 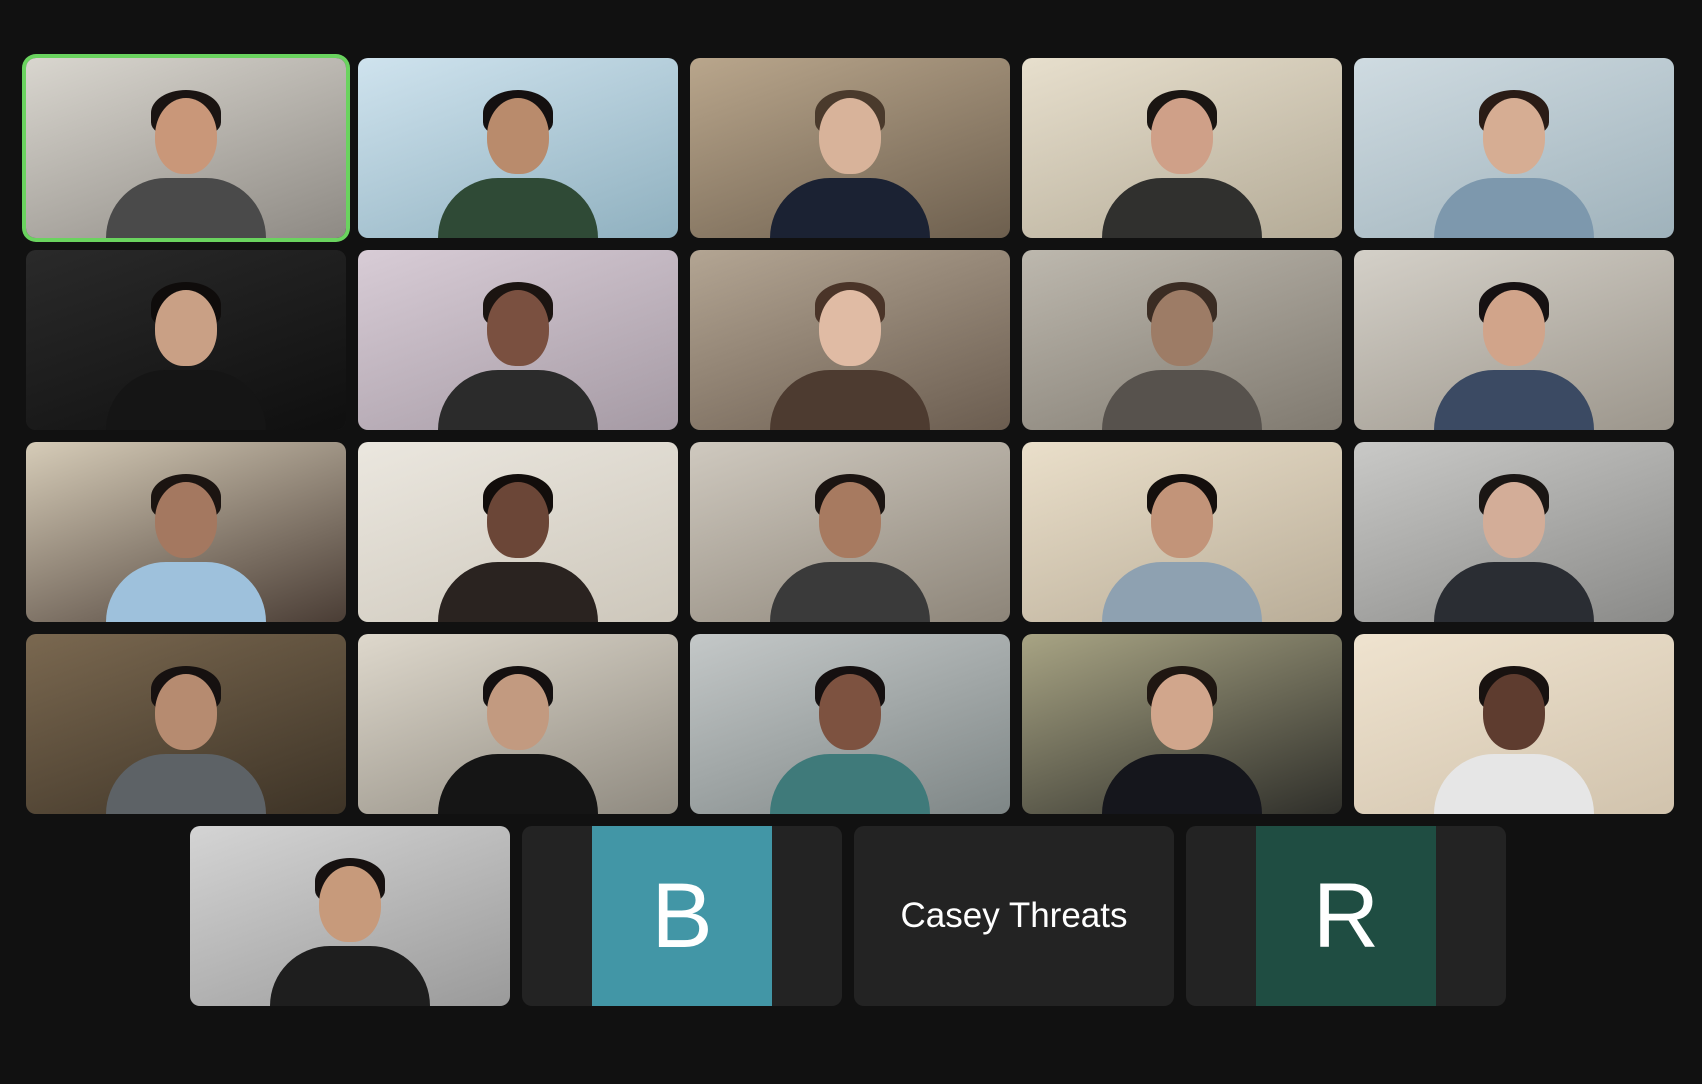 I want to click on participant-tile-avatar-r: R, so click(x=1346, y=916).